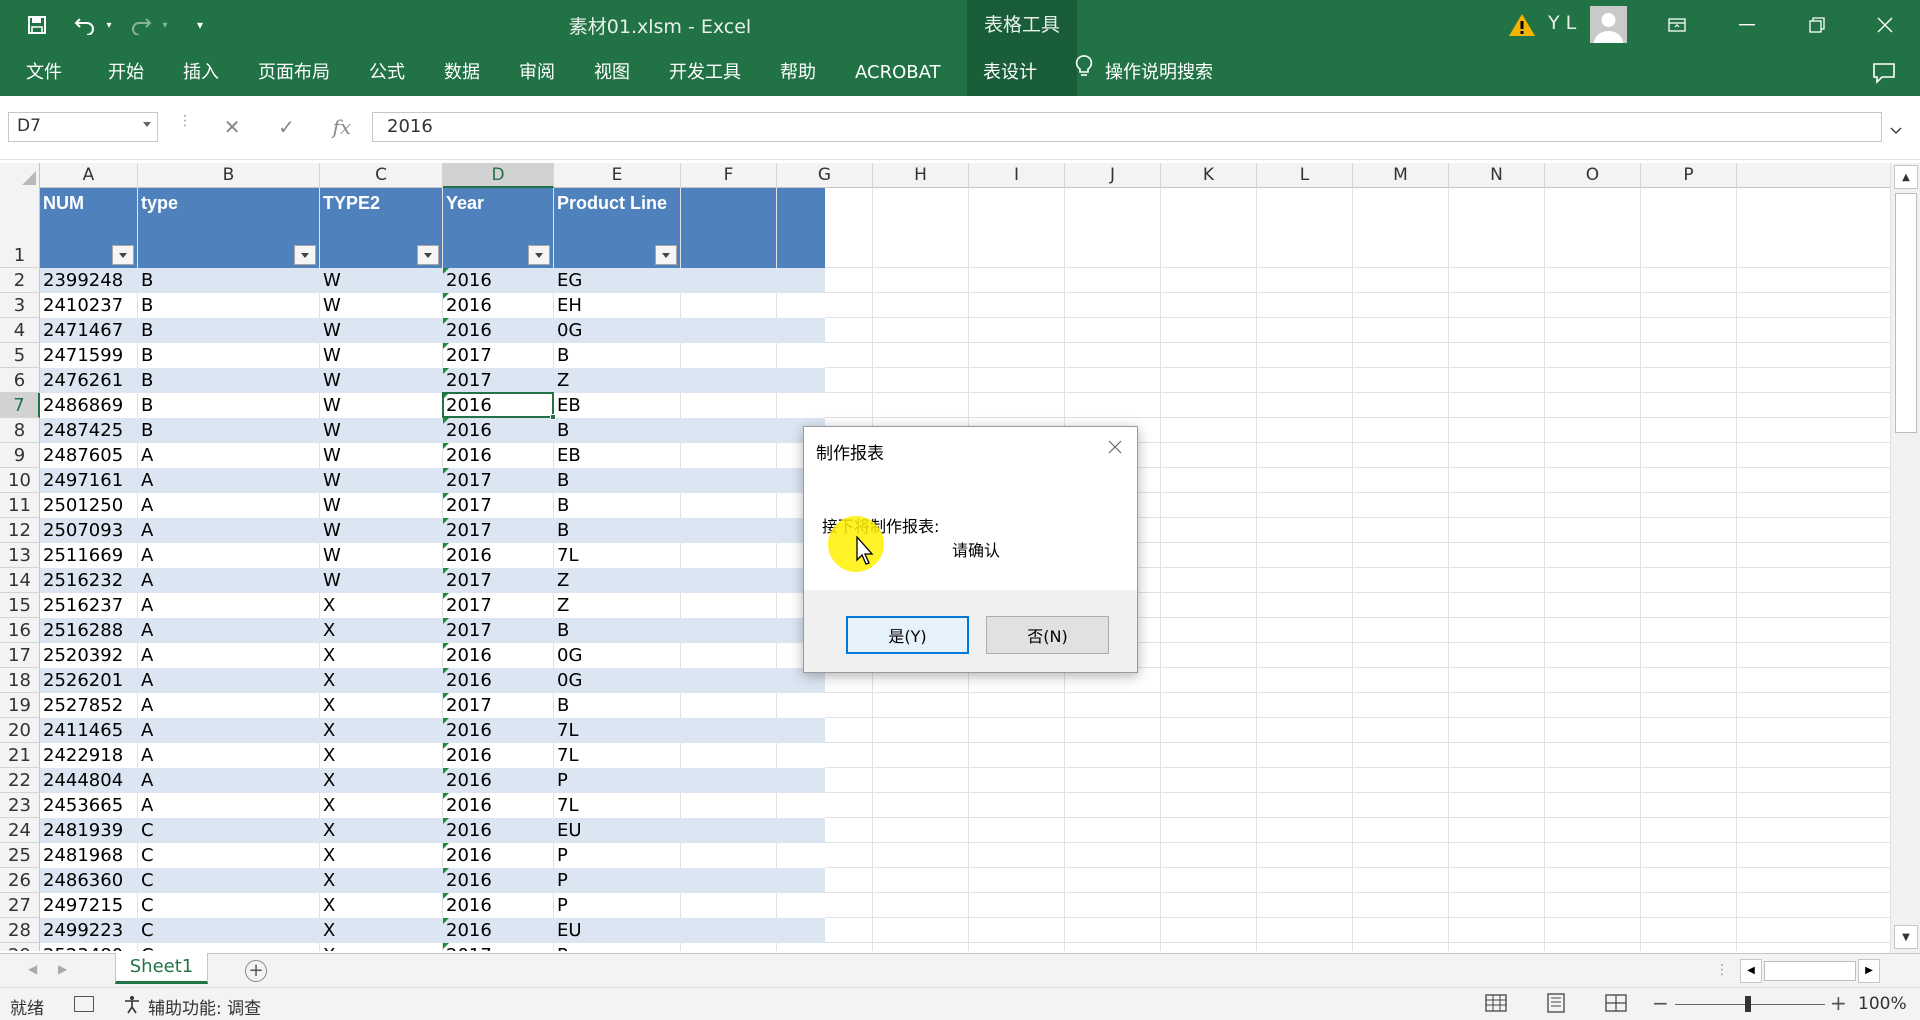  I want to click on table-cell: 2487605, so click(89, 455).